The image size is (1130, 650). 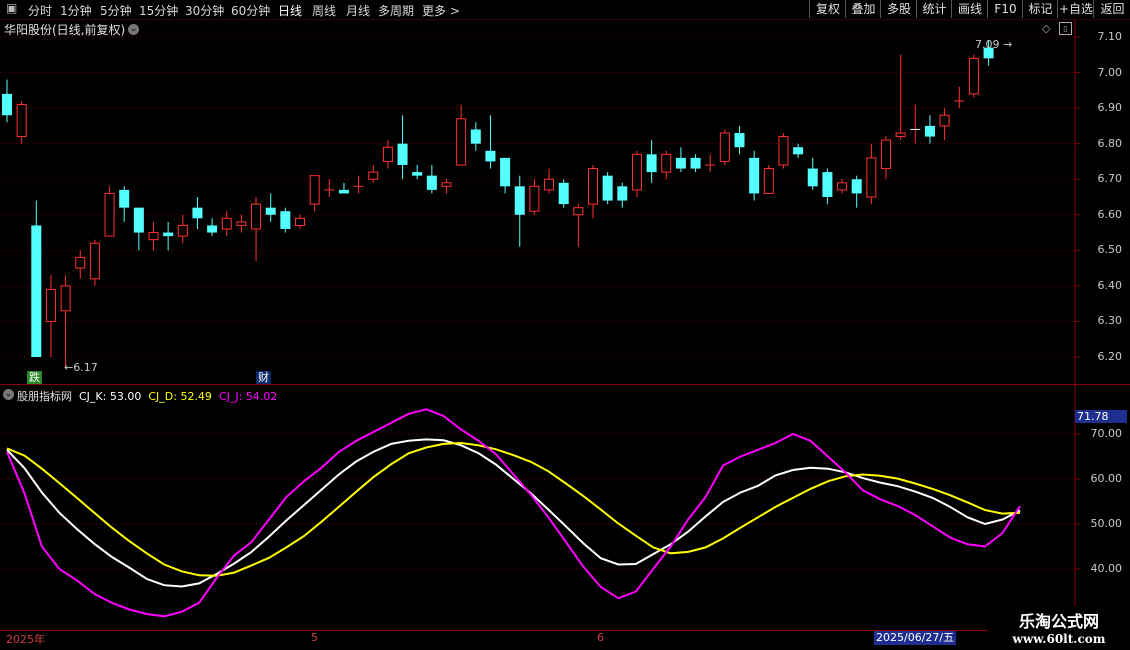 I want to click on indicator-tick-label: 70.00, so click(x=1106, y=433).